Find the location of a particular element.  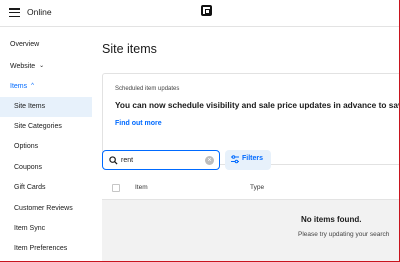

sidebar-item-site-items: Site Items is located at coordinates (46, 107).